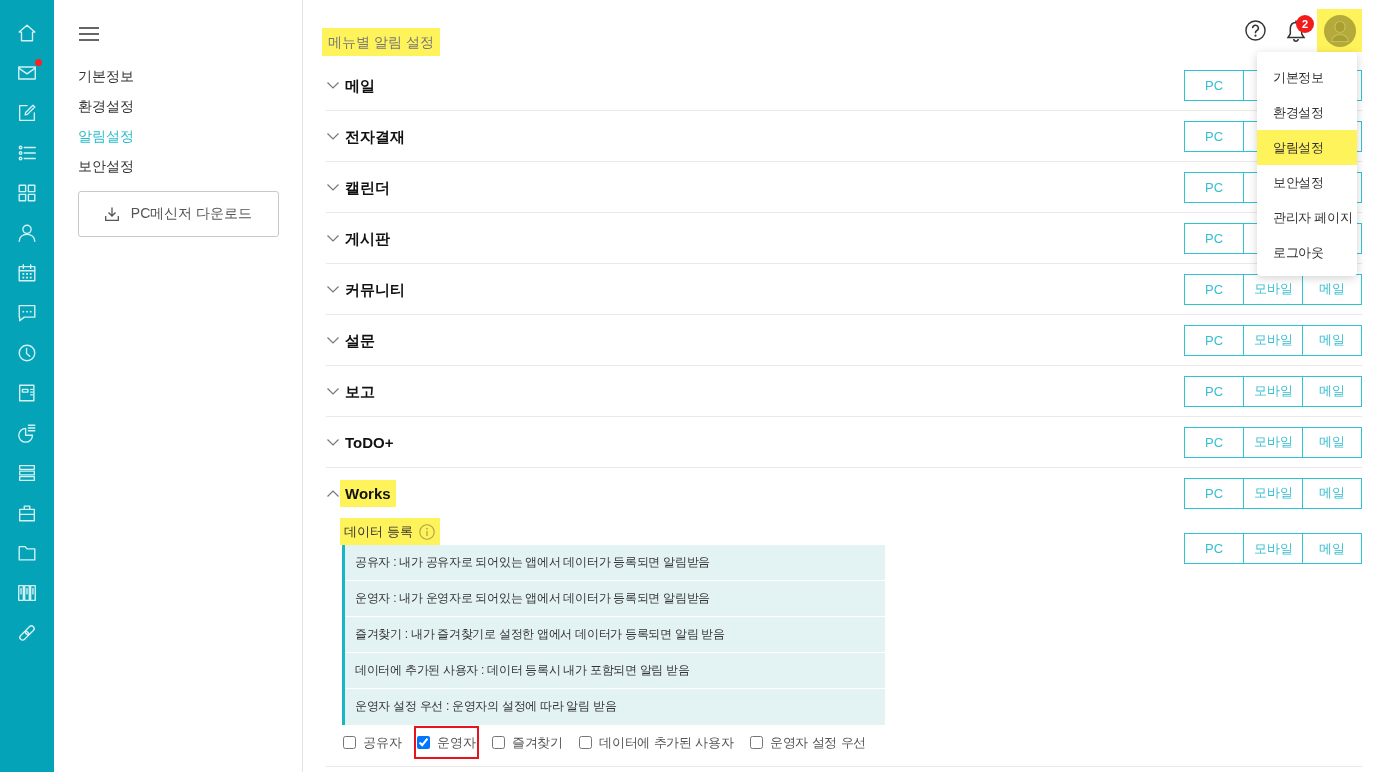 The height and width of the screenshot is (772, 1385). I want to click on menu-item: 로그아웃, so click(1307, 252).